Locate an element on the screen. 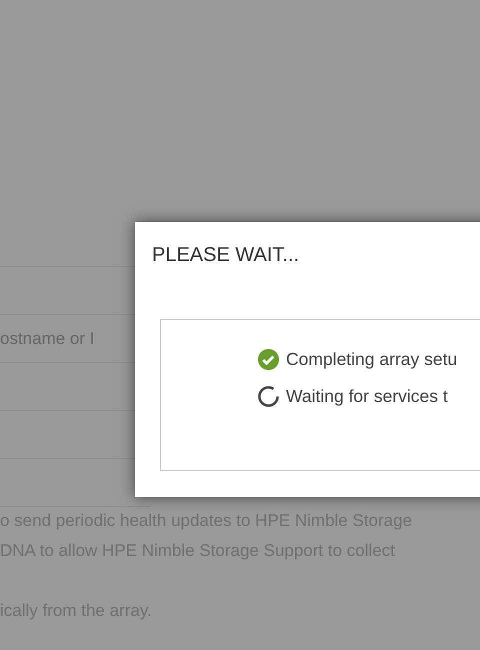 The width and height of the screenshot is (480, 650). step-label: Waiting for services t is located at coordinates (367, 396).